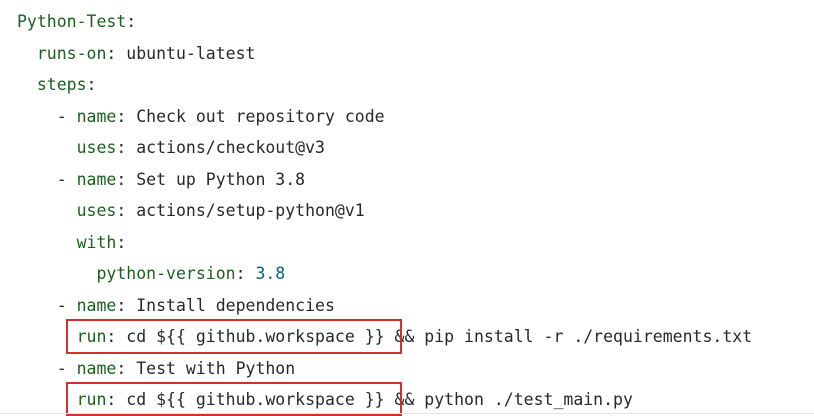 The height and width of the screenshot is (416, 814). Describe the element at coordinates (146, 53) in the screenshot. I see `code-line-2: runs-on: ubuntu-latest` at that location.